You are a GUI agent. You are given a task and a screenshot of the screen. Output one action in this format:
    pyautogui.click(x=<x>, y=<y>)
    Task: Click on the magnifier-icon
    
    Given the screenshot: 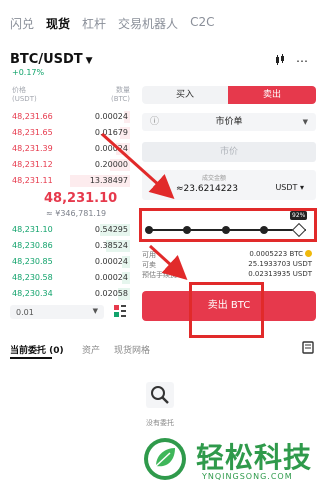 What is the action you would take?
    pyautogui.click(x=160, y=395)
    